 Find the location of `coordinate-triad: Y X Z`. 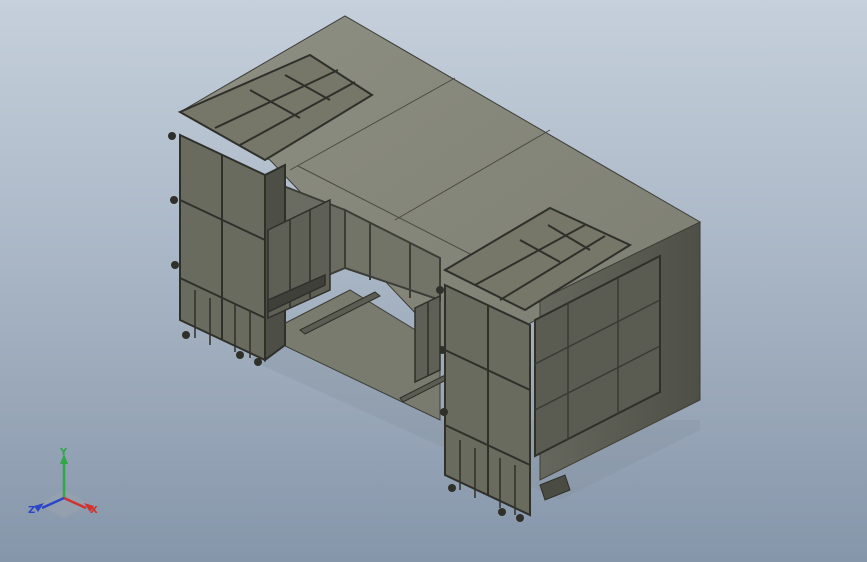

coordinate-triad: Y X Z is located at coordinates (66, 486).